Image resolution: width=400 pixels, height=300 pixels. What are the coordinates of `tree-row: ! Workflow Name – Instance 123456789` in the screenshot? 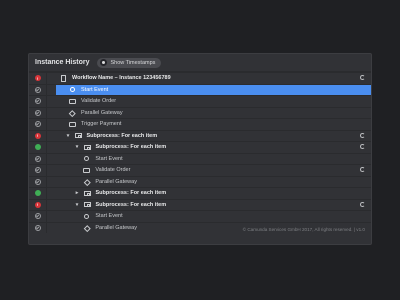 It's located at (200, 78).